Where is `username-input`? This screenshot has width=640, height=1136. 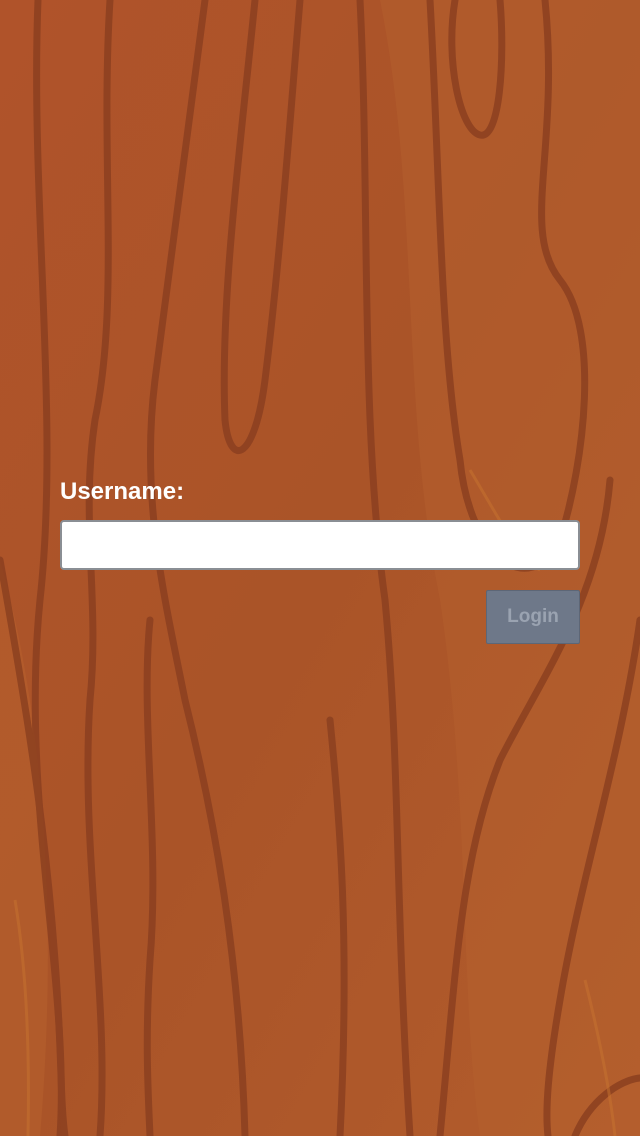
username-input is located at coordinates (320, 545).